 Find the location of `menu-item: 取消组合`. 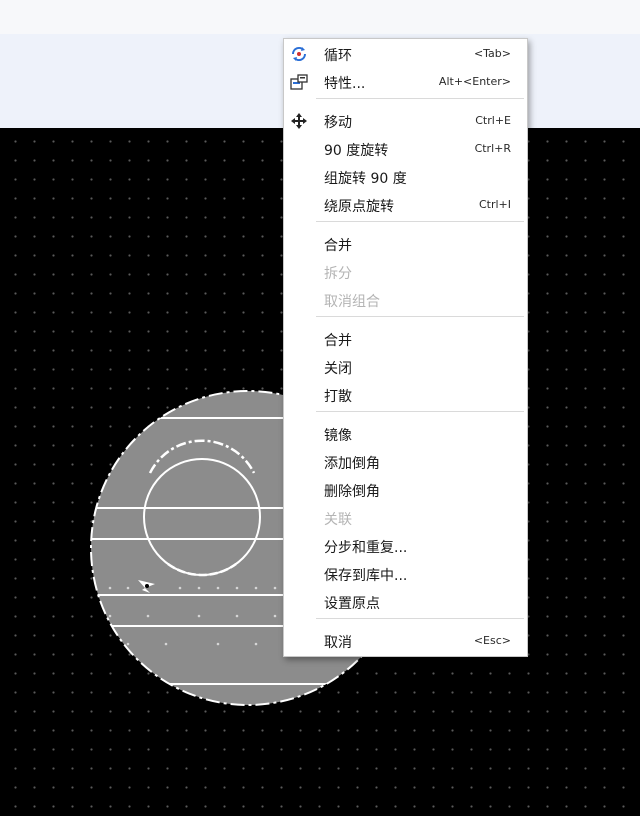

menu-item: 取消组合 is located at coordinates (405, 300).